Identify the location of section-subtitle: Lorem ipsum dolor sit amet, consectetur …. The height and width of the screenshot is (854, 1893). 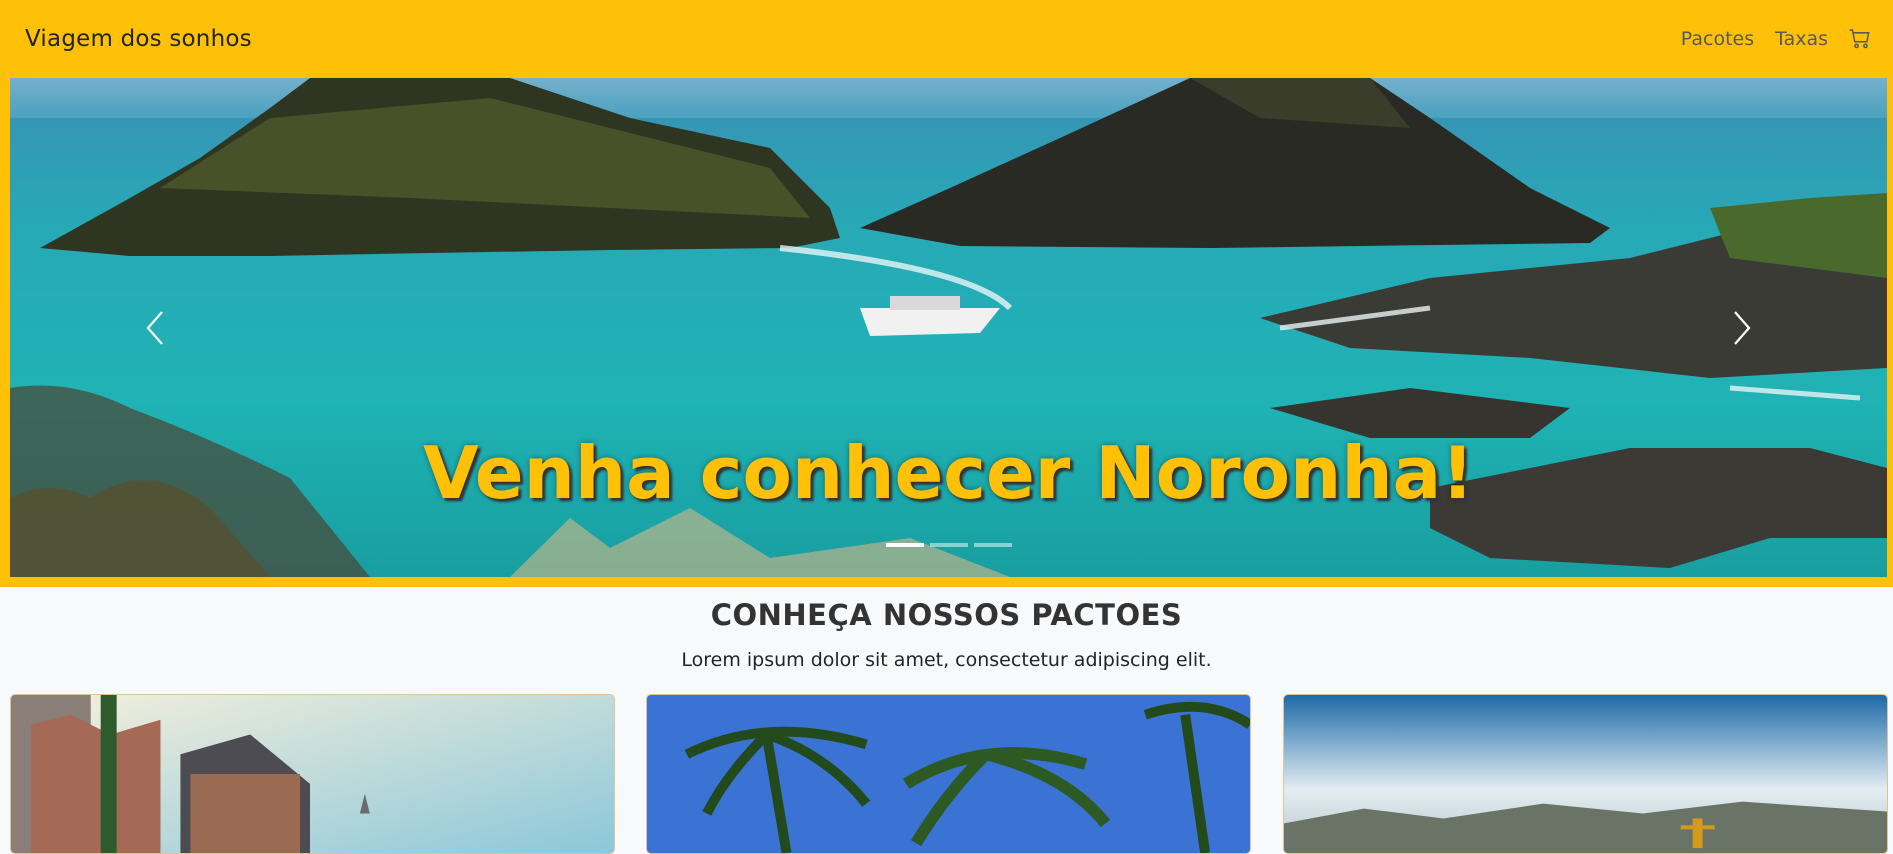
(946, 660).